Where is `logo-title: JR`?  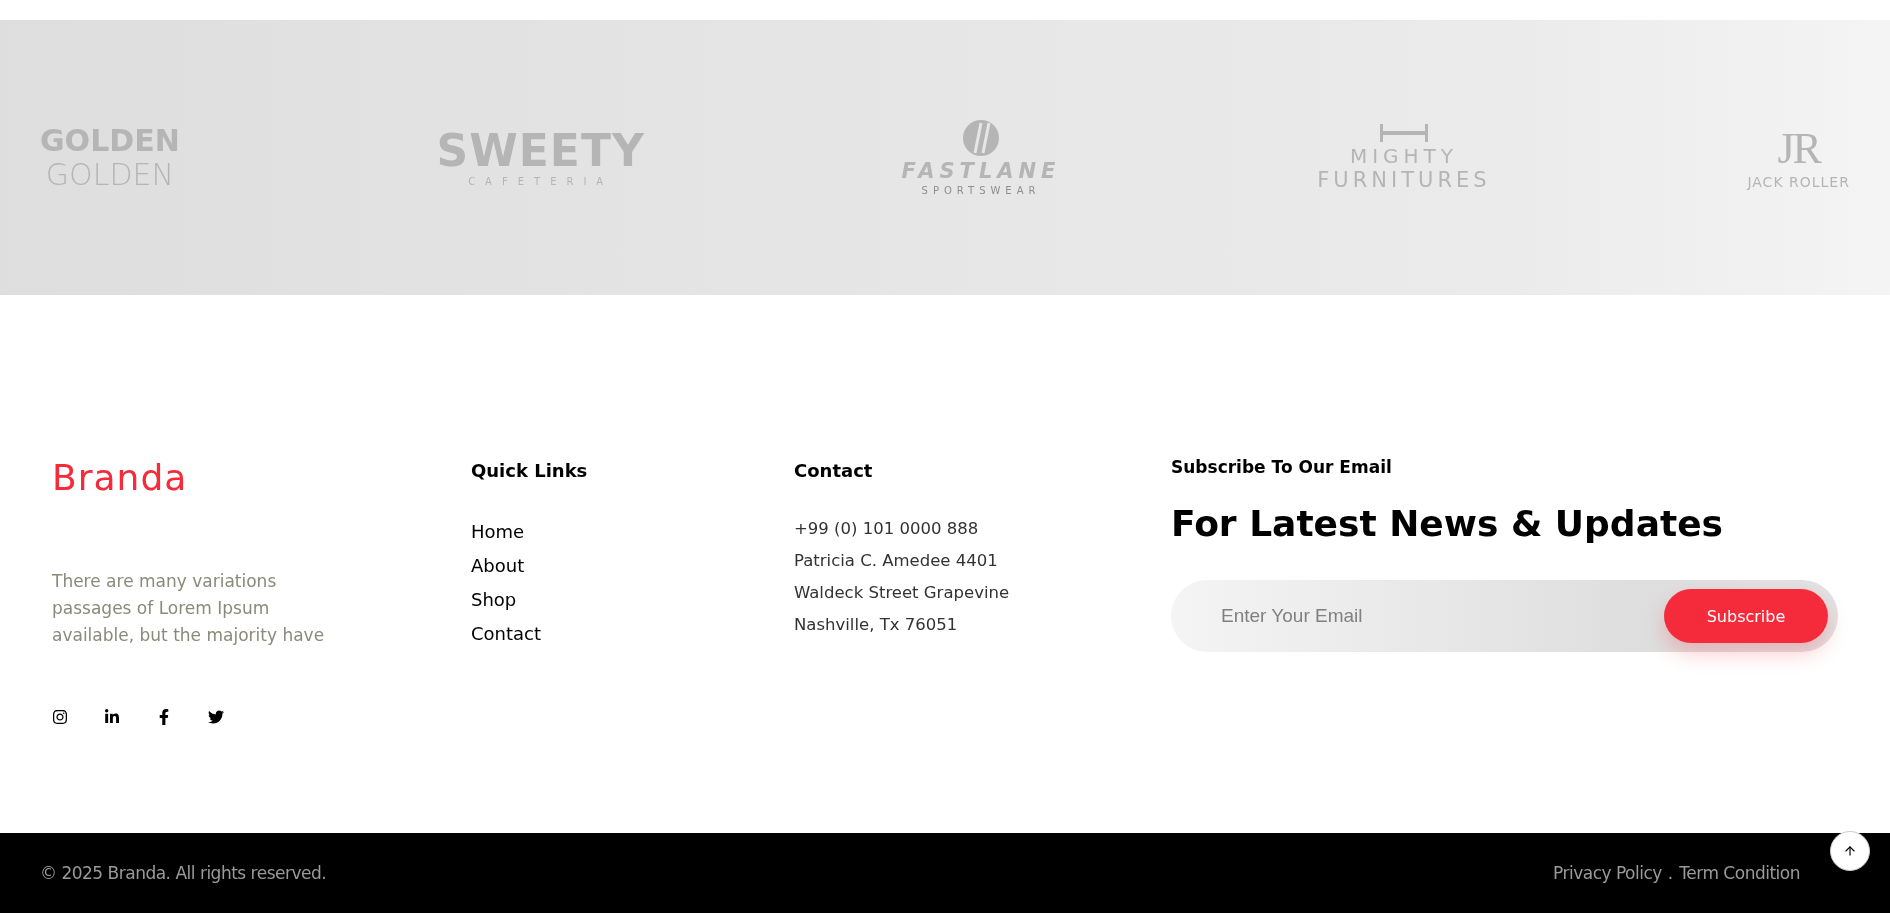
logo-title: JR is located at coordinates (1798, 148).